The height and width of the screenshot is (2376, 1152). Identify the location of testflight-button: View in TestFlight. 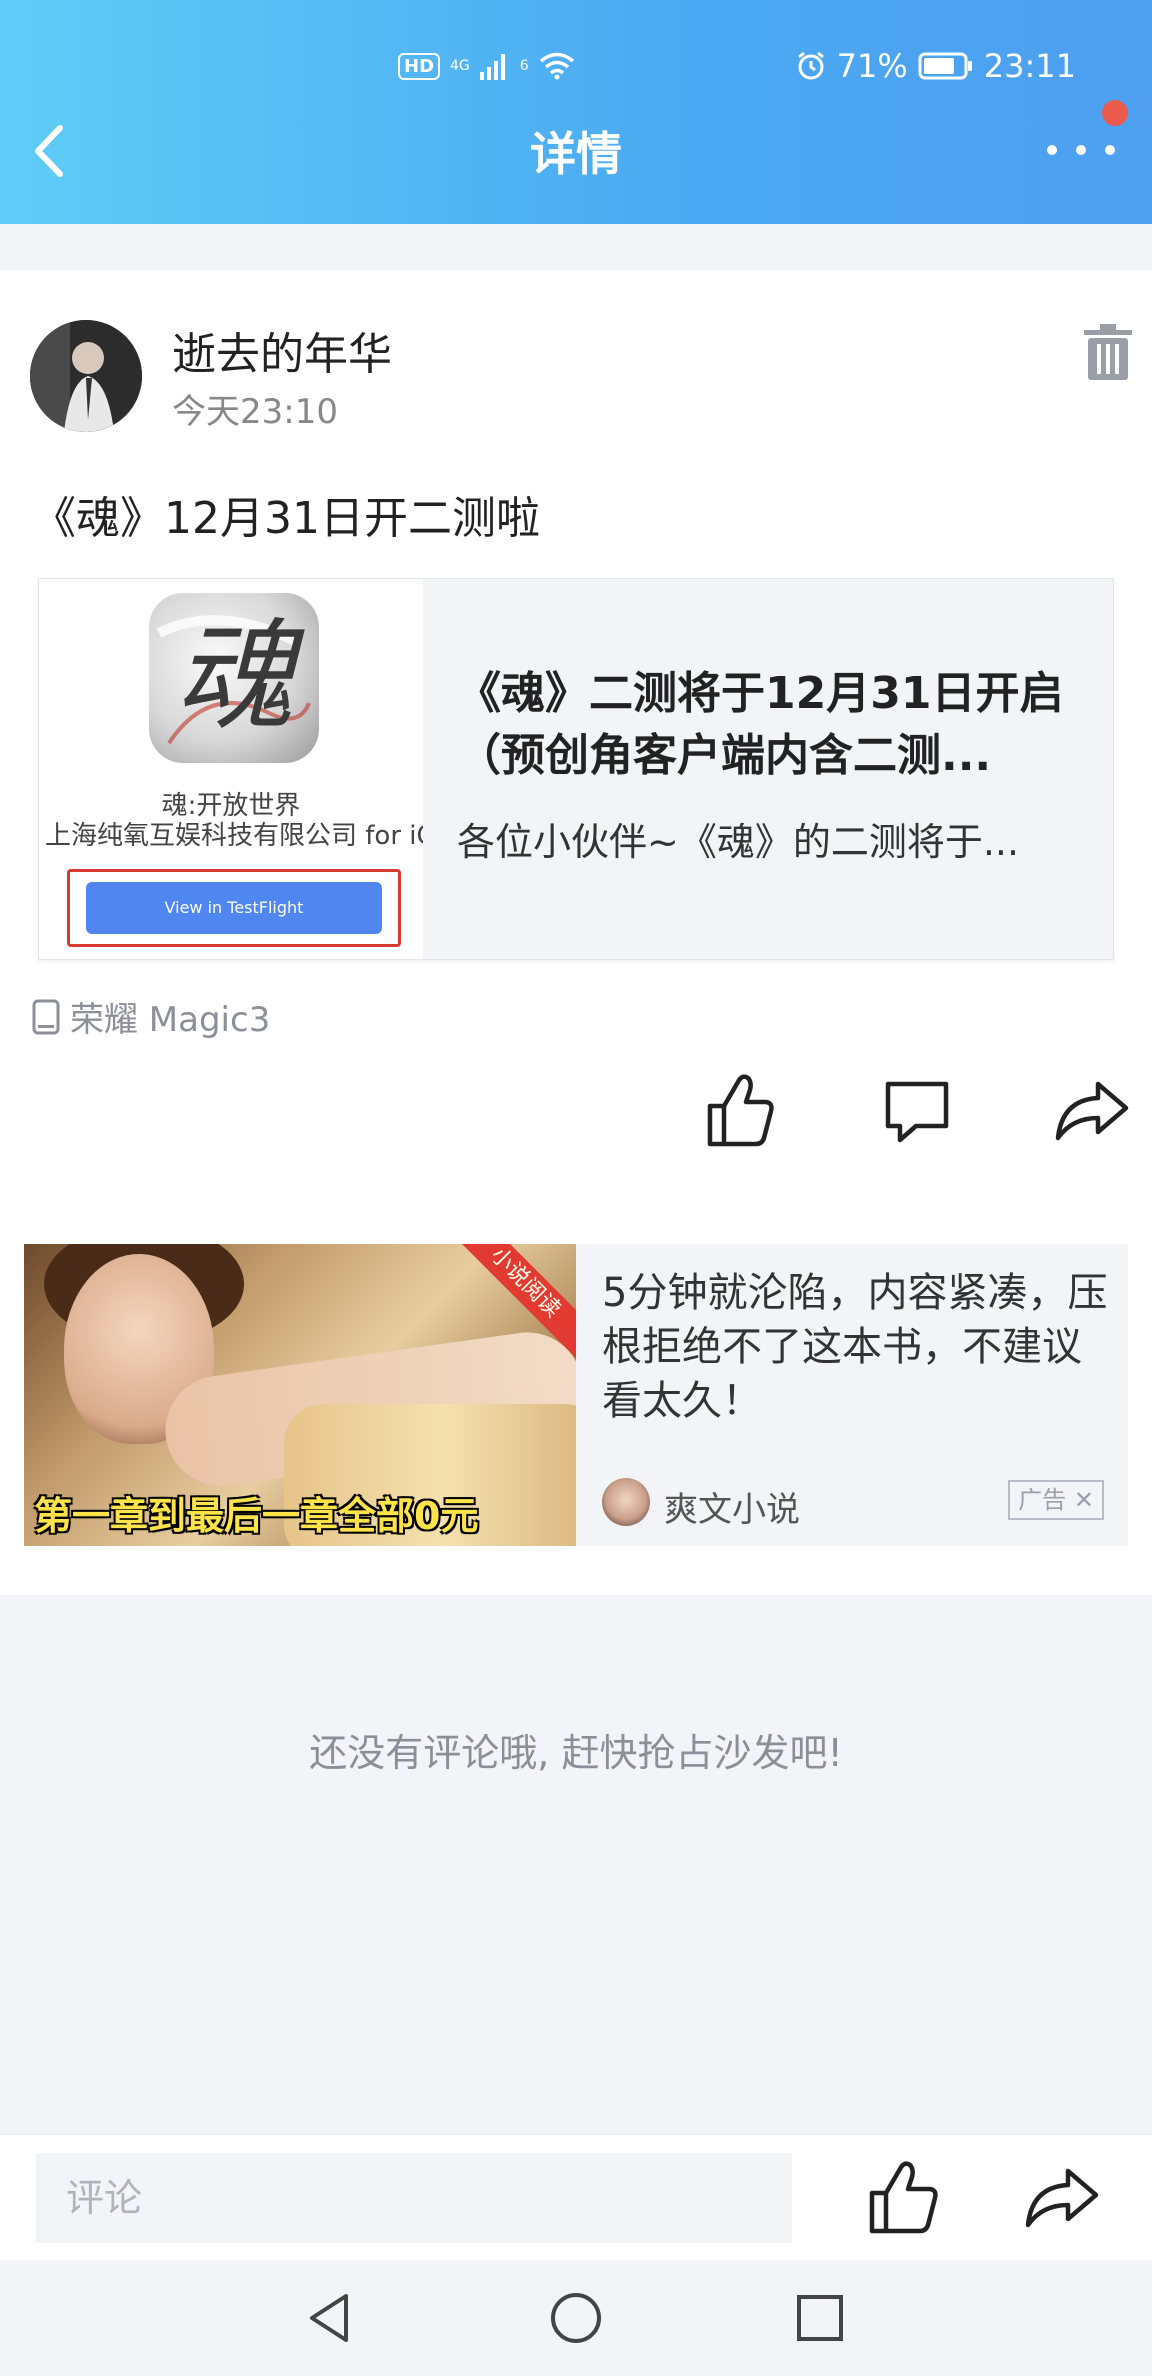
(234, 908).